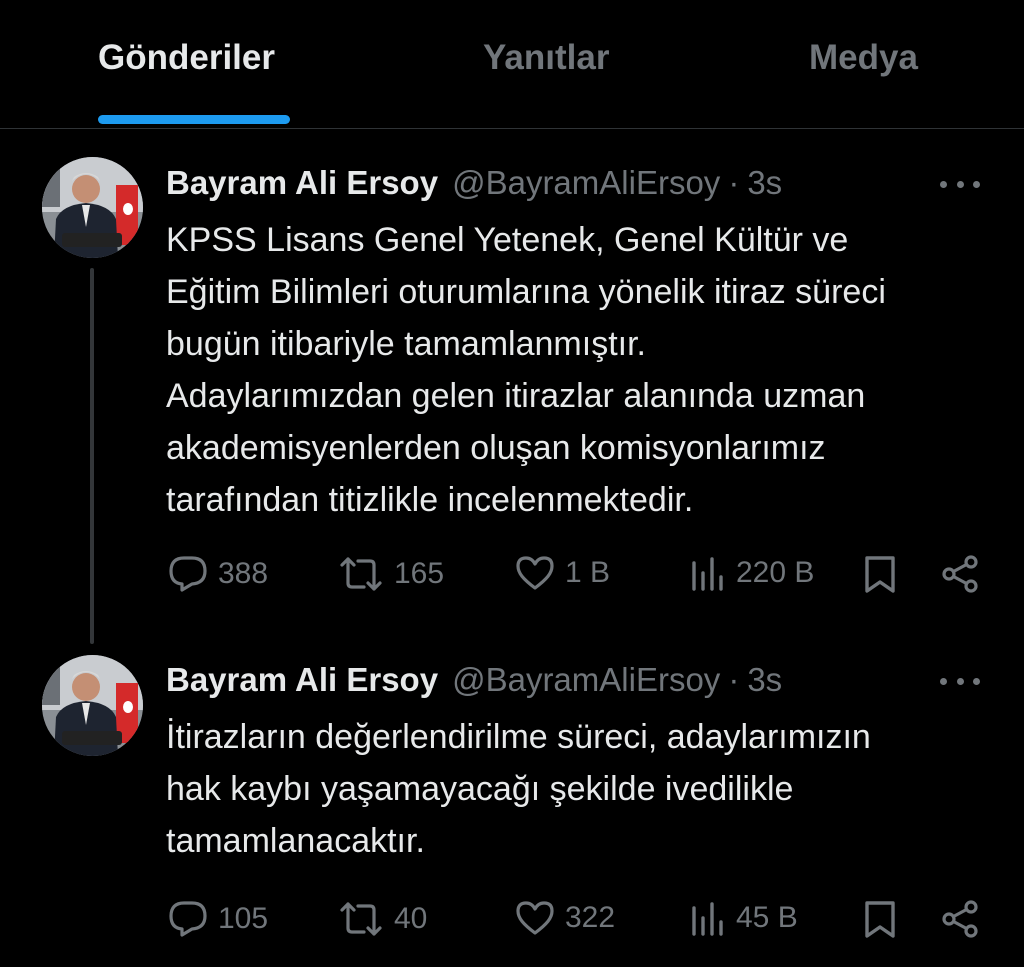  Describe the element at coordinates (588, 572) in the screenshot. I see `like-count: 1 B` at that location.